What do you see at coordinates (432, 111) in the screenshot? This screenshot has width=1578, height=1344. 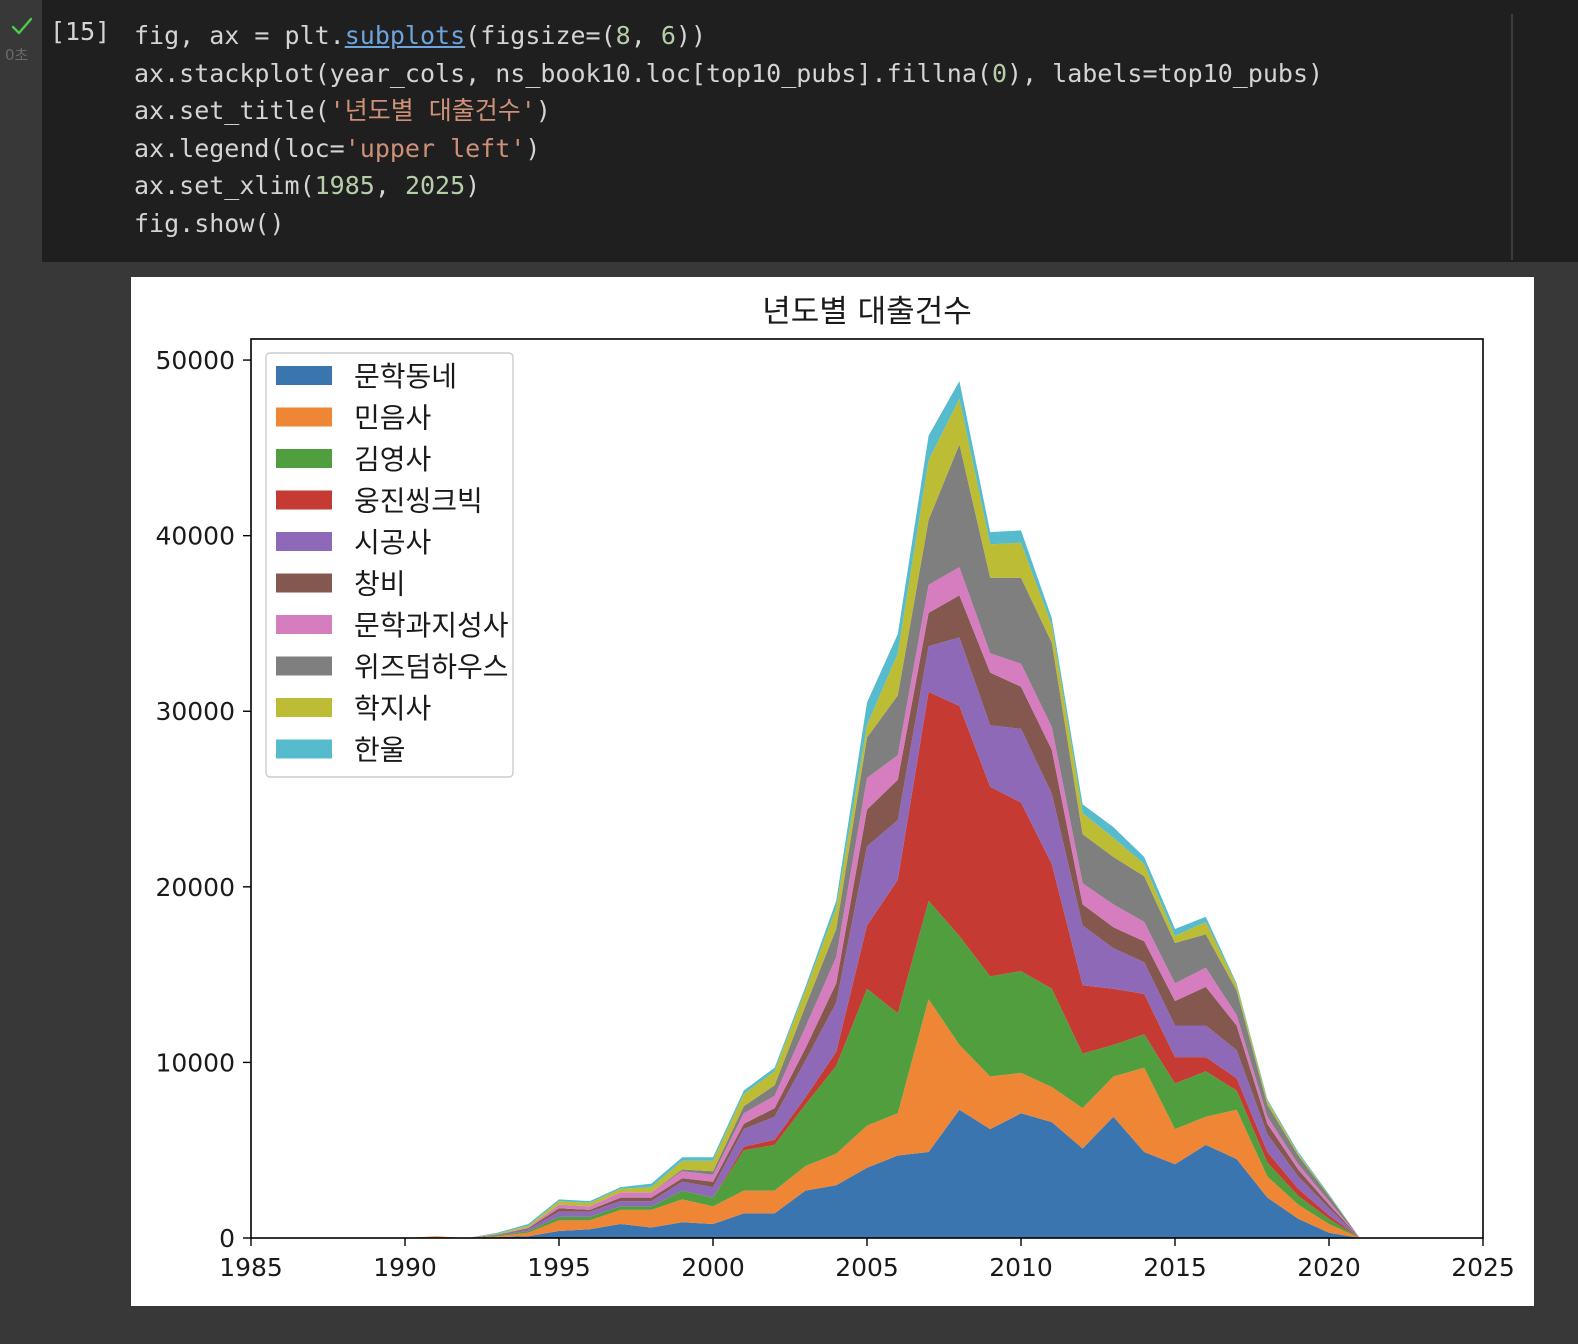 I see `code-token: '년도별 대출건수'` at bounding box center [432, 111].